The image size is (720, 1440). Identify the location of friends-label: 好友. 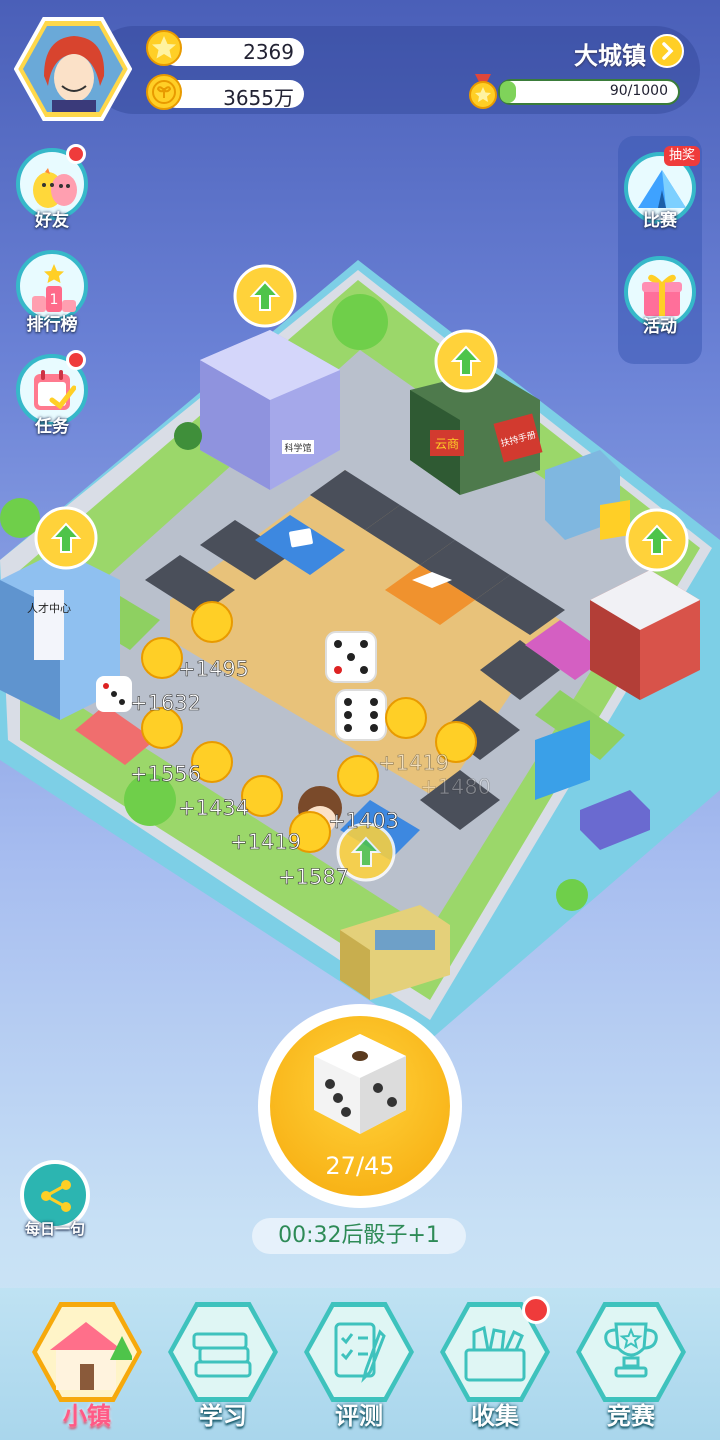
(52, 221).